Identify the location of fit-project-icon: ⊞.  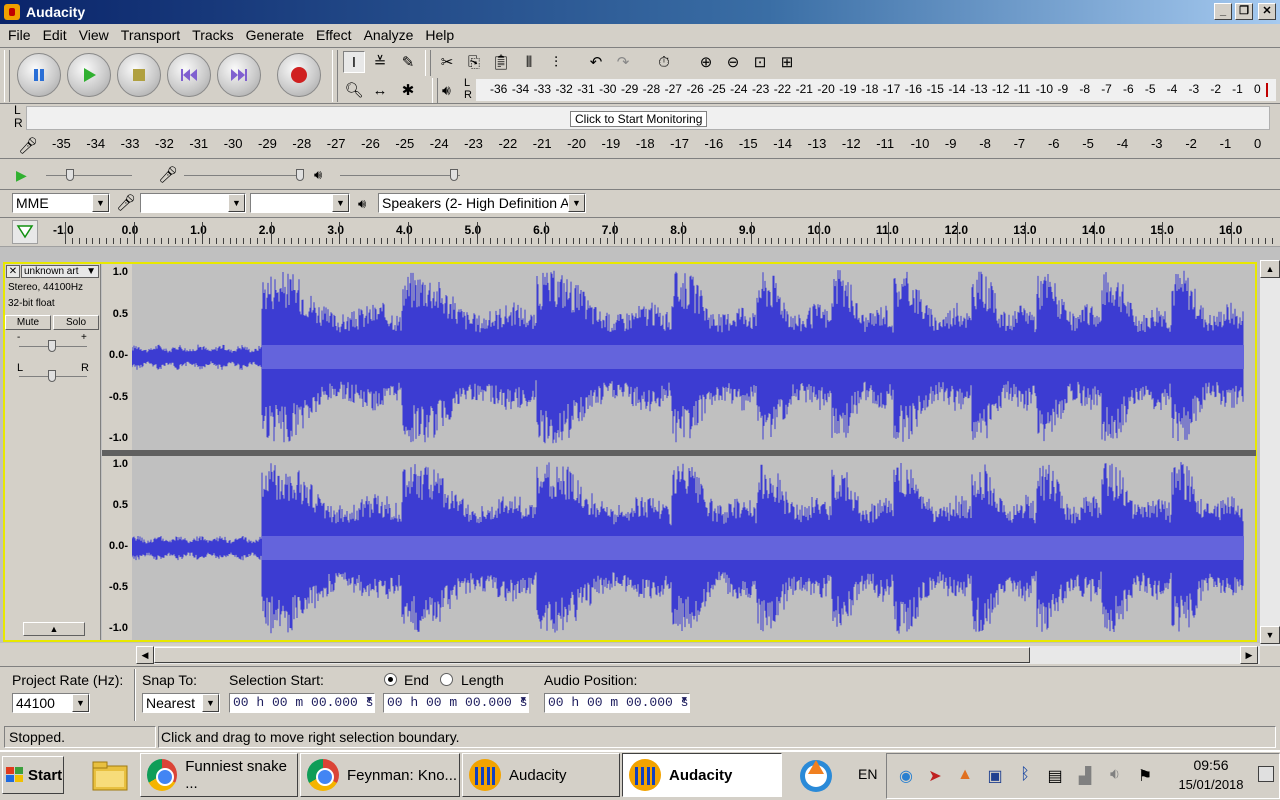
(787, 62).